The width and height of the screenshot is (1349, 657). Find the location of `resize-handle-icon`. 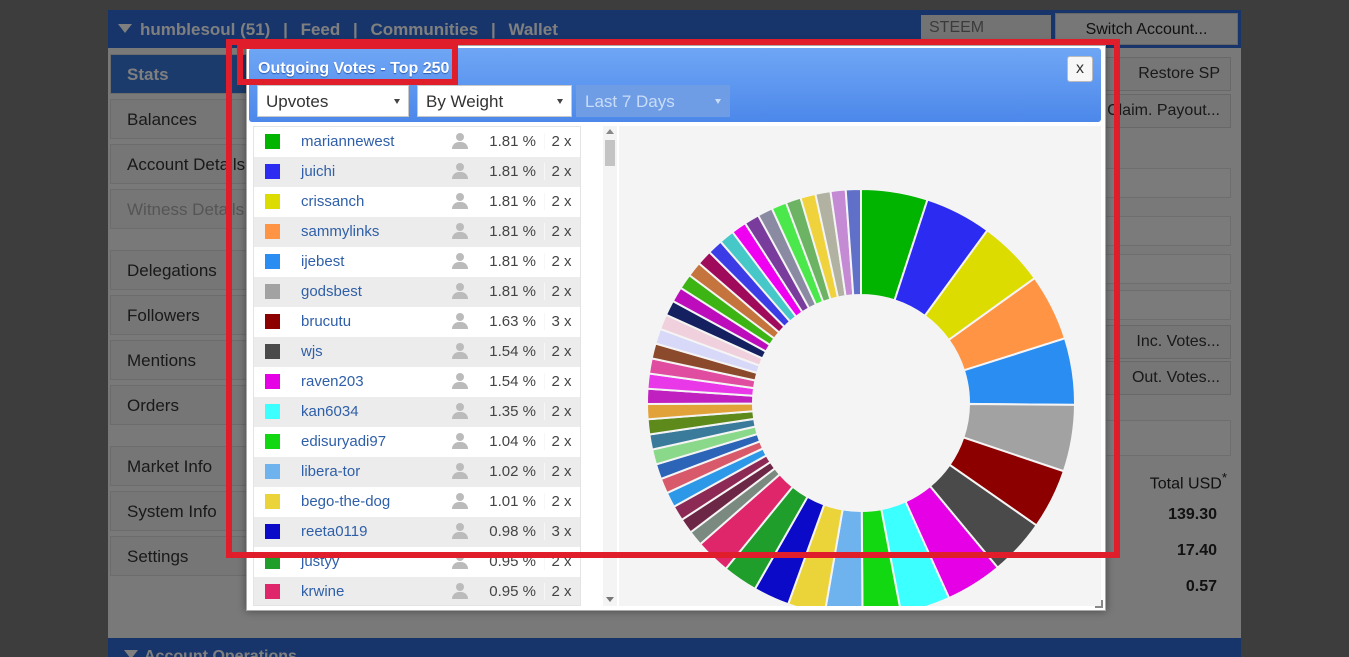

resize-handle-icon is located at coordinates (1099, 604).